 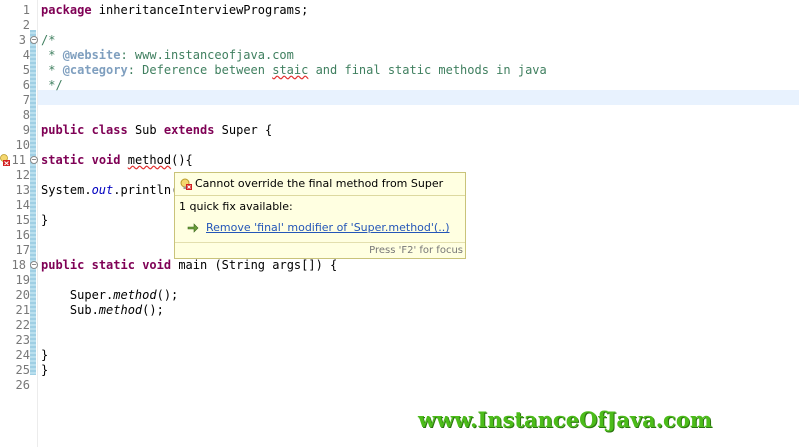 What do you see at coordinates (399, 370) in the screenshot?
I see `code-line: 25}` at bounding box center [399, 370].